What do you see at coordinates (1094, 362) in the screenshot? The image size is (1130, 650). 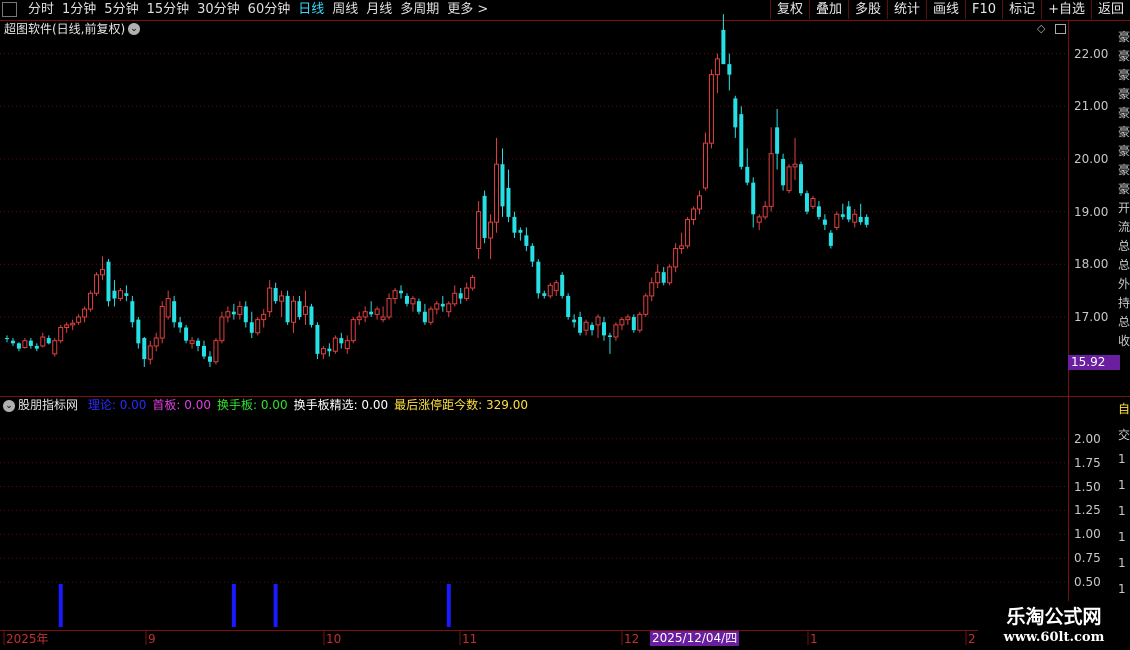 I see `current-price-badge: 15.92` at bounding box center [1094, 362].